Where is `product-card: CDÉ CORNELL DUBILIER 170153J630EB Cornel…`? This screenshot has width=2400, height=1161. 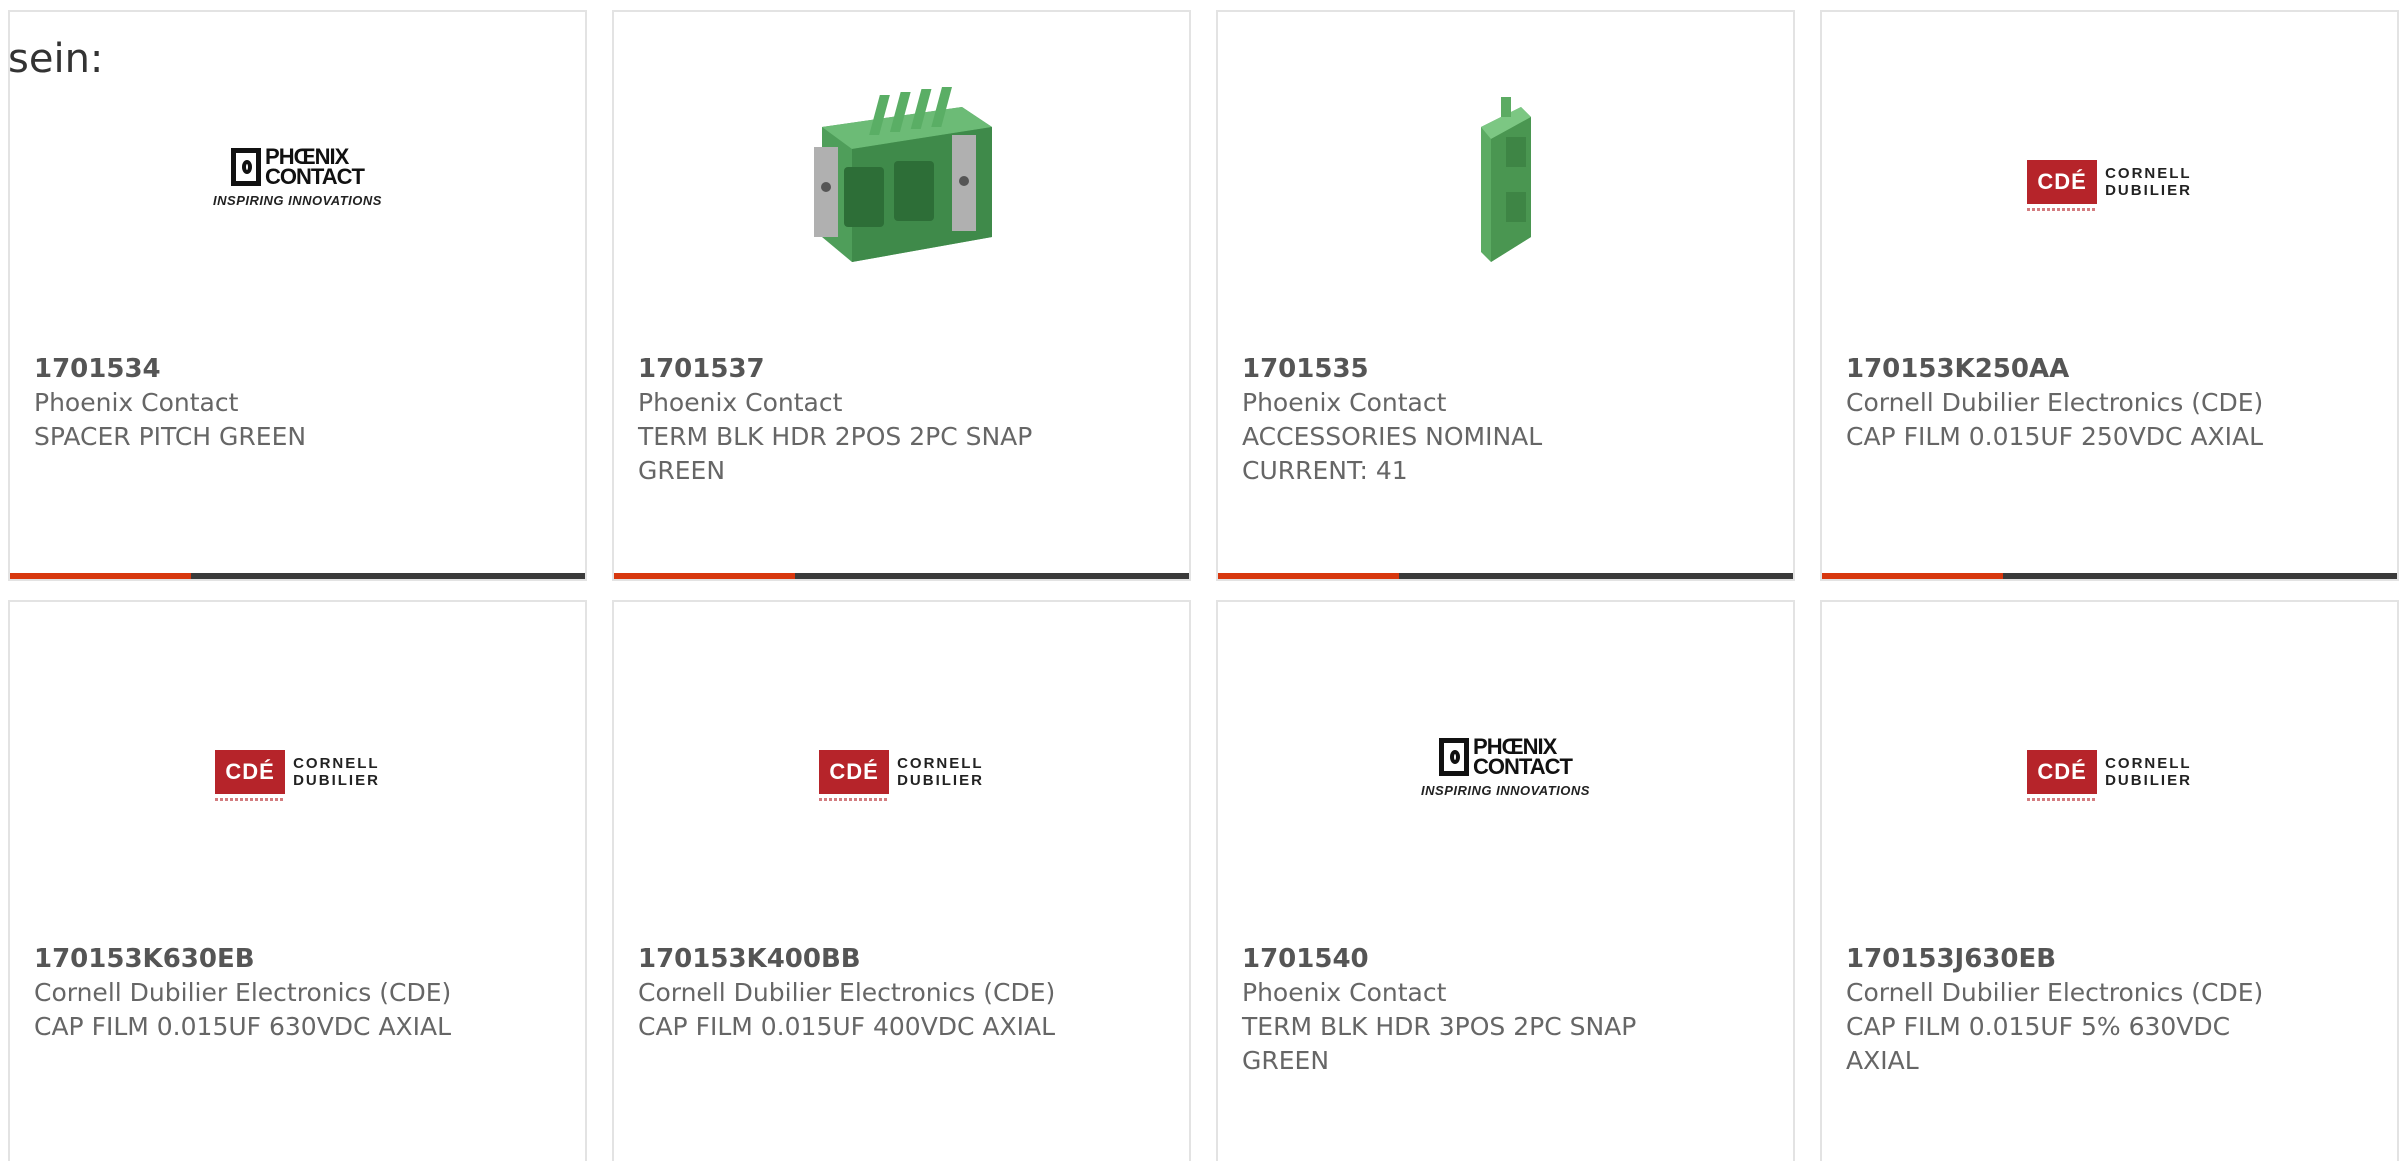 product-card: CDÉ CORNELL DUBILIER 170153J630EB Cornel… is located at coordinates (2109, 880).